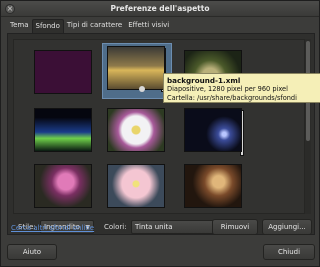 The height and width of the screenshot is (267, 320). What do you see at coordinates (136, 68) in the screenshot?
I see `wallpaper-thumbnail-selected` at bounding box center [136, 68].